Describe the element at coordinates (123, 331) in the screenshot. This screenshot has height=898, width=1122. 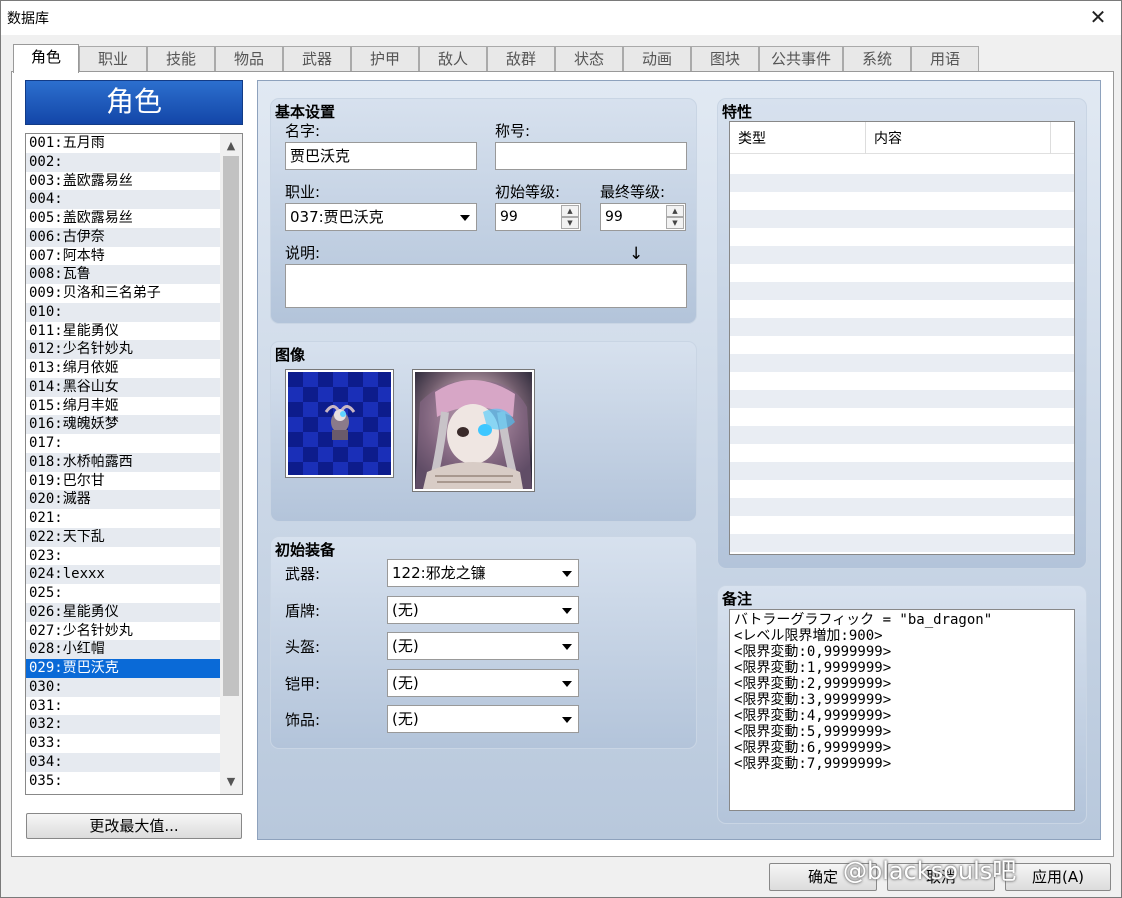
I see `actor-list-item: 011:星能勇仪` at that location.